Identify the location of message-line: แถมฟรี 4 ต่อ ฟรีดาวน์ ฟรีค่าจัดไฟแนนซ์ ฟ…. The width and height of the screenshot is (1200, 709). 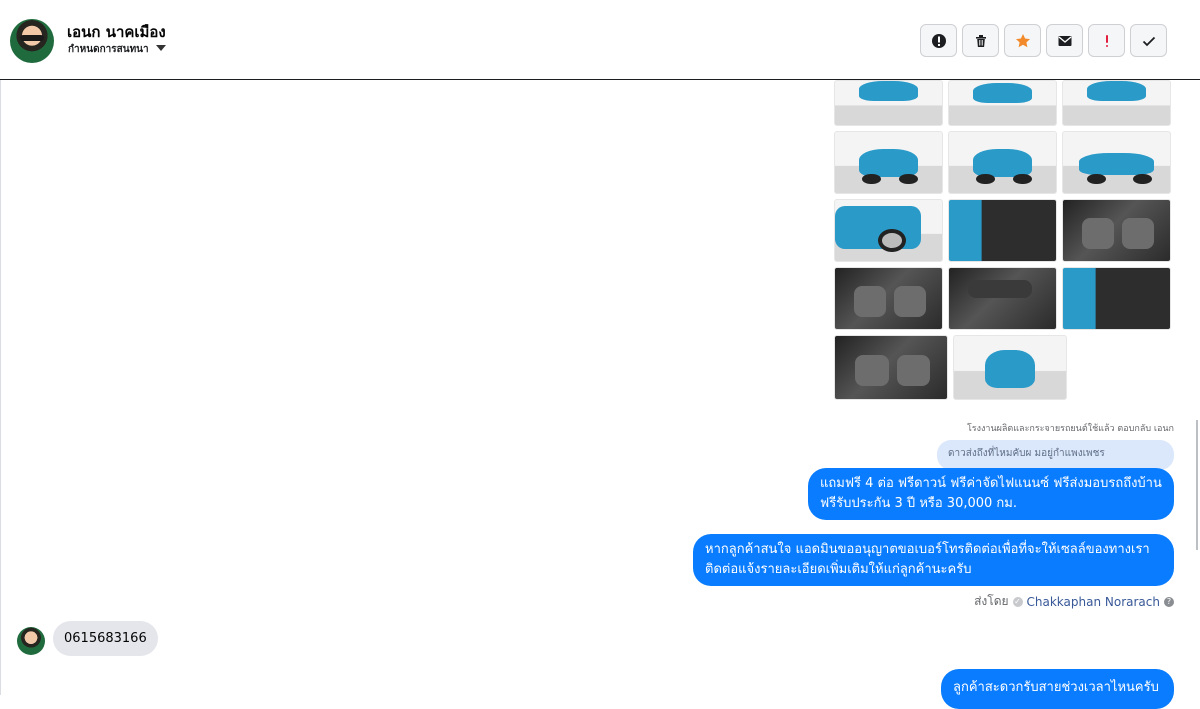
(991, 483).